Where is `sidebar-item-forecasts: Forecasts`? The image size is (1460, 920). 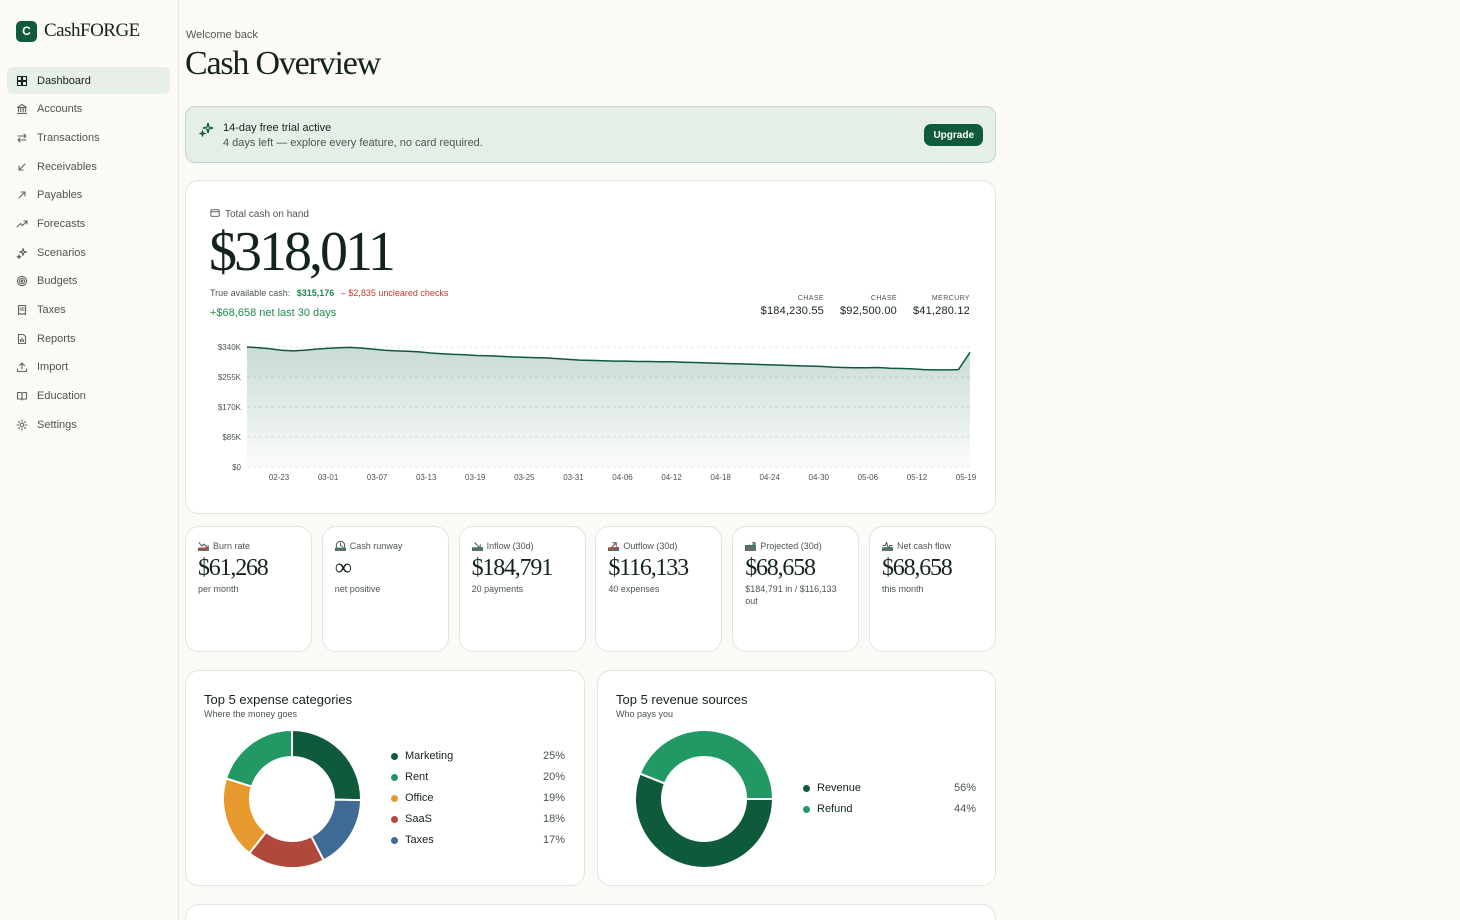 sidebar-item-forecasts: Forecasts is located at coordinates (88, 223).